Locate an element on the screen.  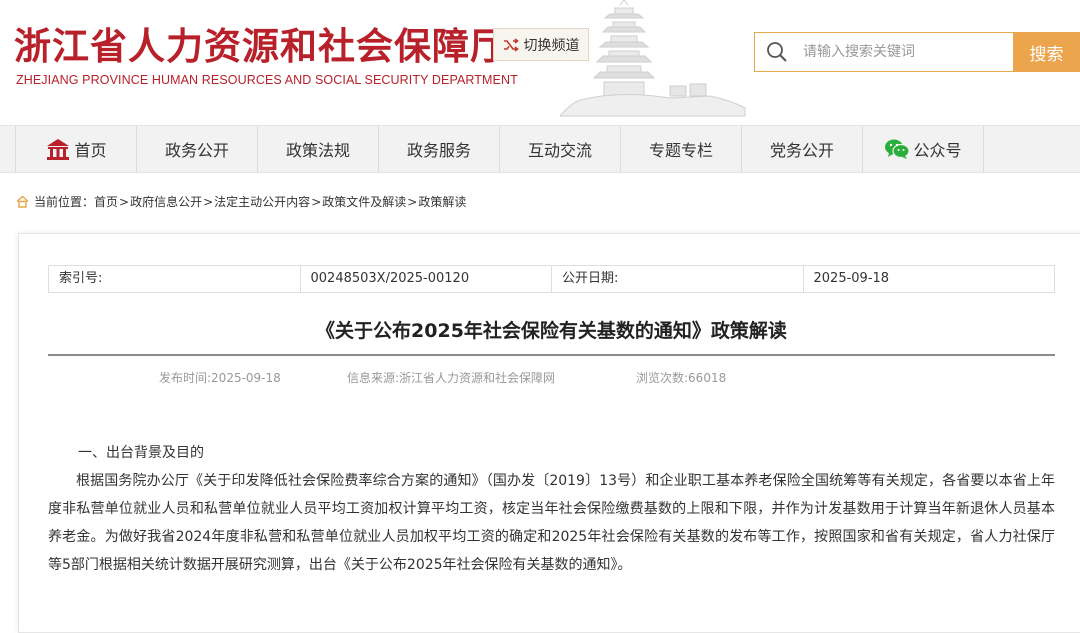
nav-item-home: 首页 is located at coordinates (76, 149).